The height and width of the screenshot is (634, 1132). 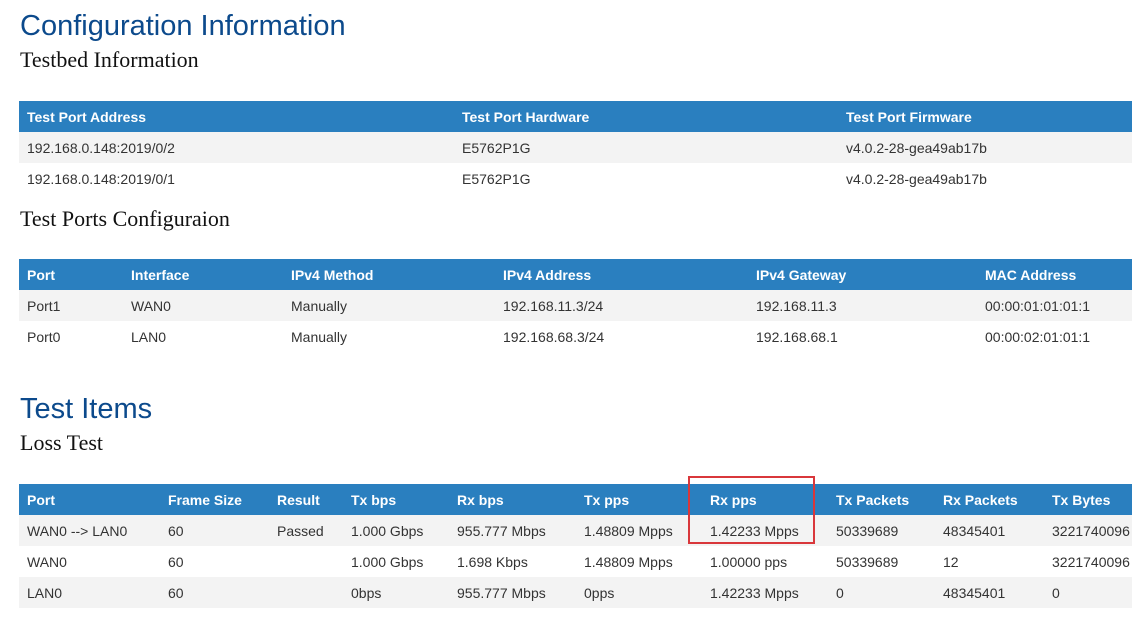 I want to click on table-cell: 192.168.68.1, so click(x=862, y=337).